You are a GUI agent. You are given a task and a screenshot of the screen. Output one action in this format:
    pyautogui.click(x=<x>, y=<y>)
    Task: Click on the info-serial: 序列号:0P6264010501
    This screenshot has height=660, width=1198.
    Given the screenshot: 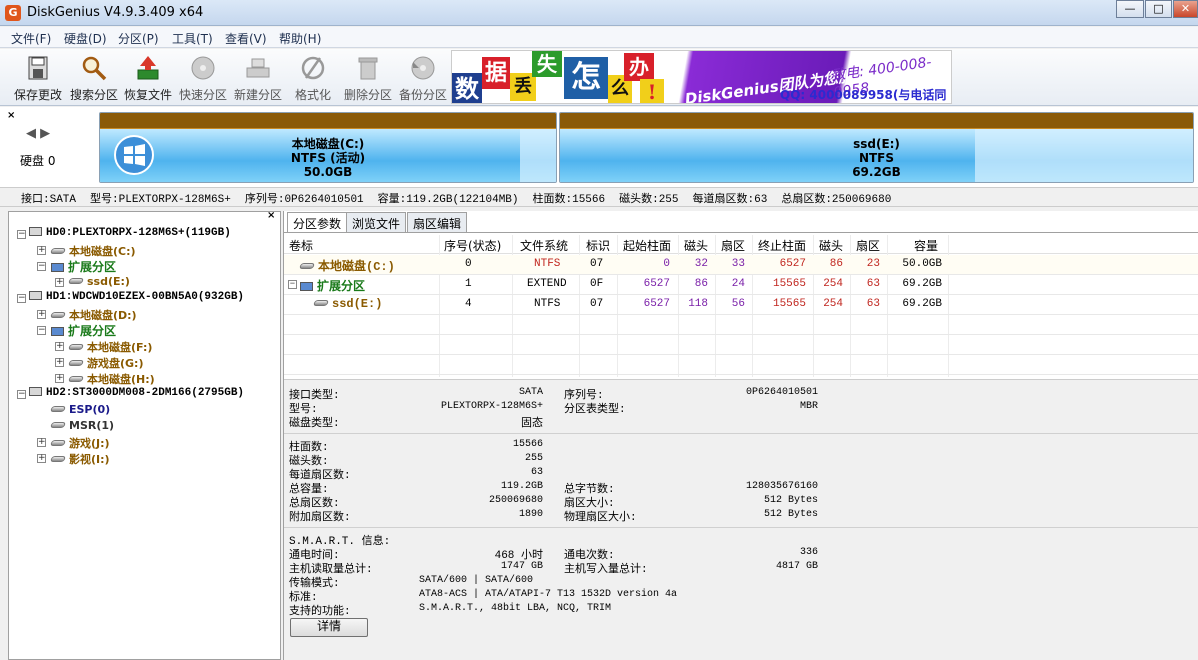 What is the action you would take?
    pyautogui.click(x=304, y=200)
    